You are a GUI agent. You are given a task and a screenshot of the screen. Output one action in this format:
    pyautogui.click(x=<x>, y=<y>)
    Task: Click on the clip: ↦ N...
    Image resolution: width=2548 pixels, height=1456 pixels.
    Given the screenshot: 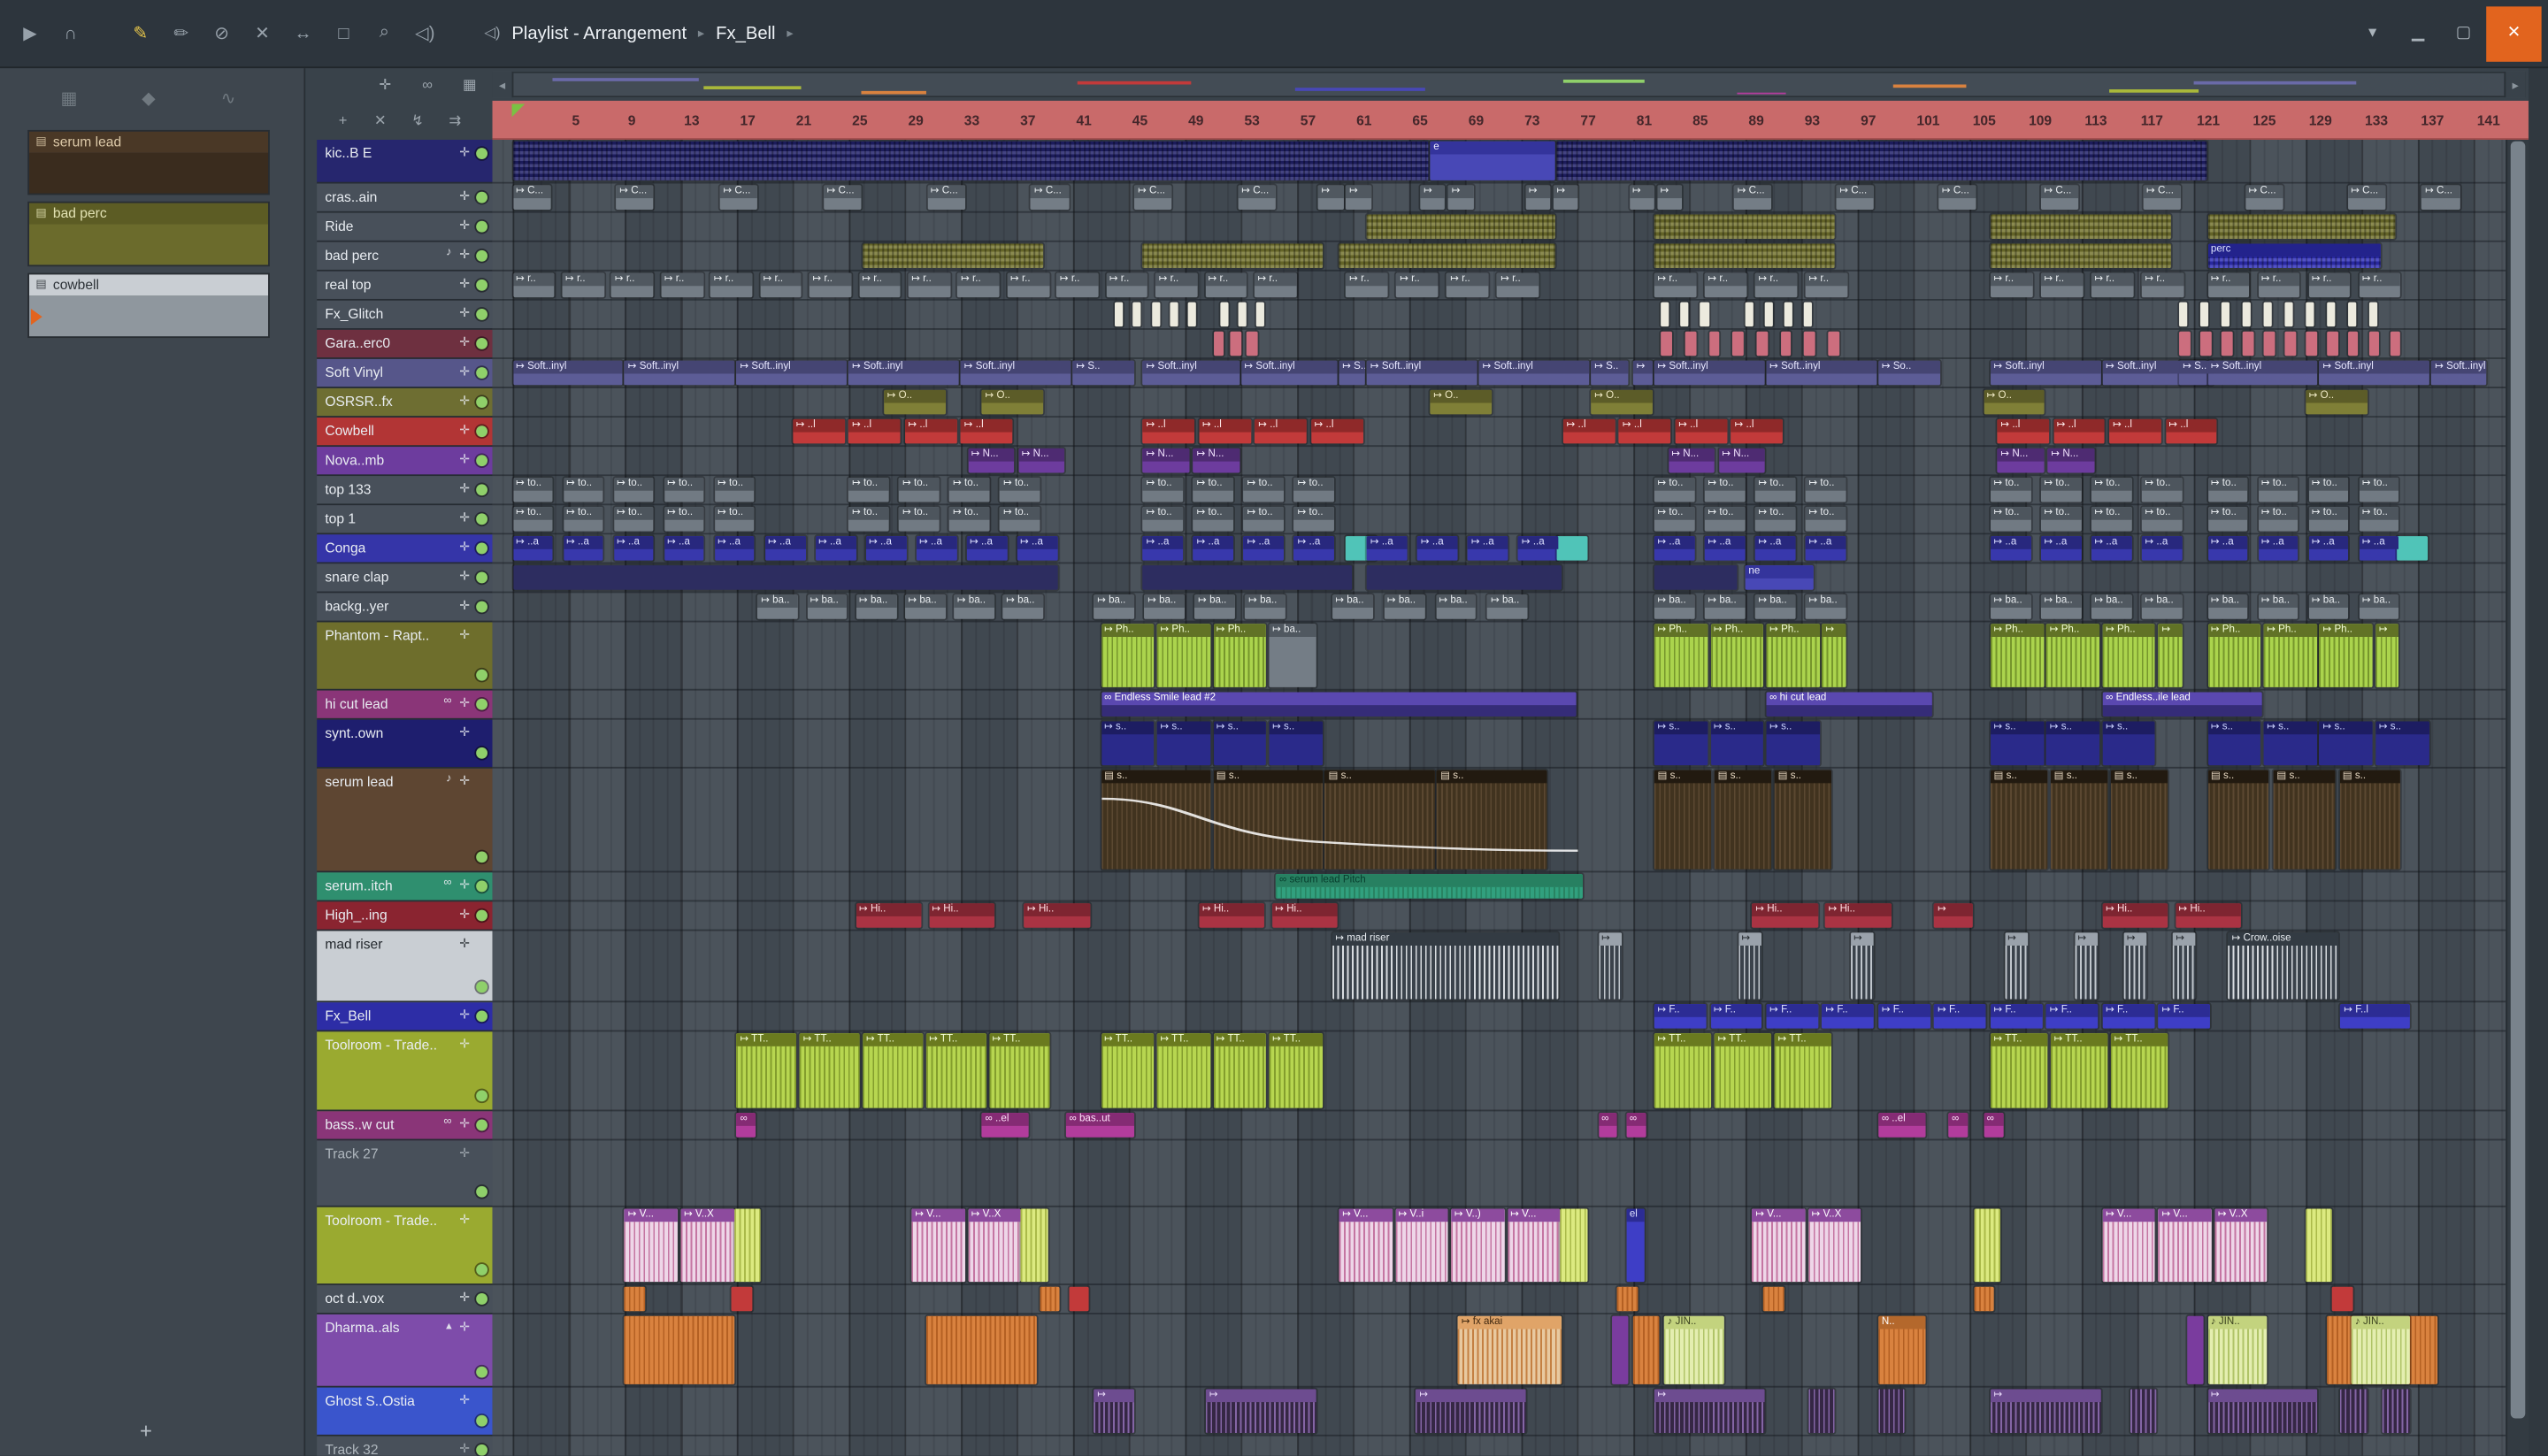 What is the action you would take?
    pyautogui.click(x=2021, y=460)
    